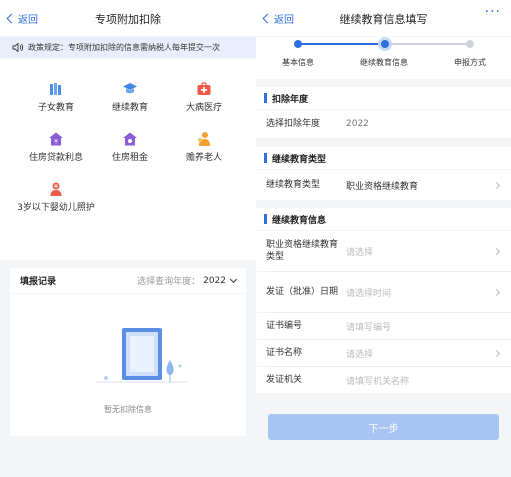 This screenshot has height=477, width=511. What do you see at coordinates (284, 380) in the screenshot?
I see `field-label: 发证机关` at bounding box center [284, 380].